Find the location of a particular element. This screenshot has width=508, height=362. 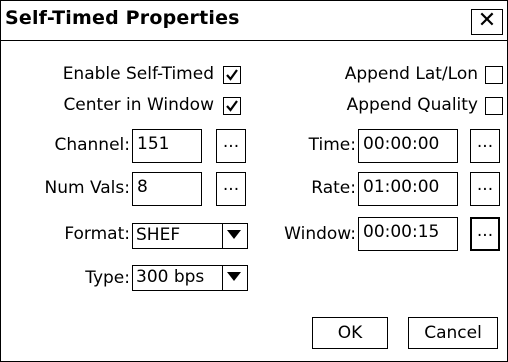

cancel-button: Cancel is located at coordinates (453, 333).